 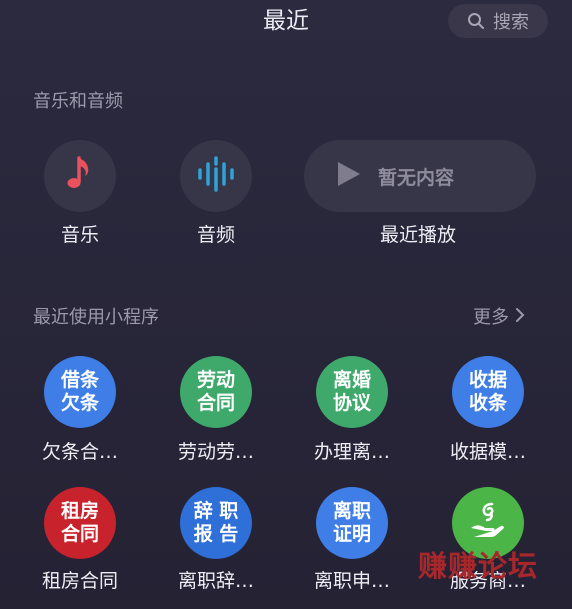 I want to click on play-icon, so click(x=349, y=176).